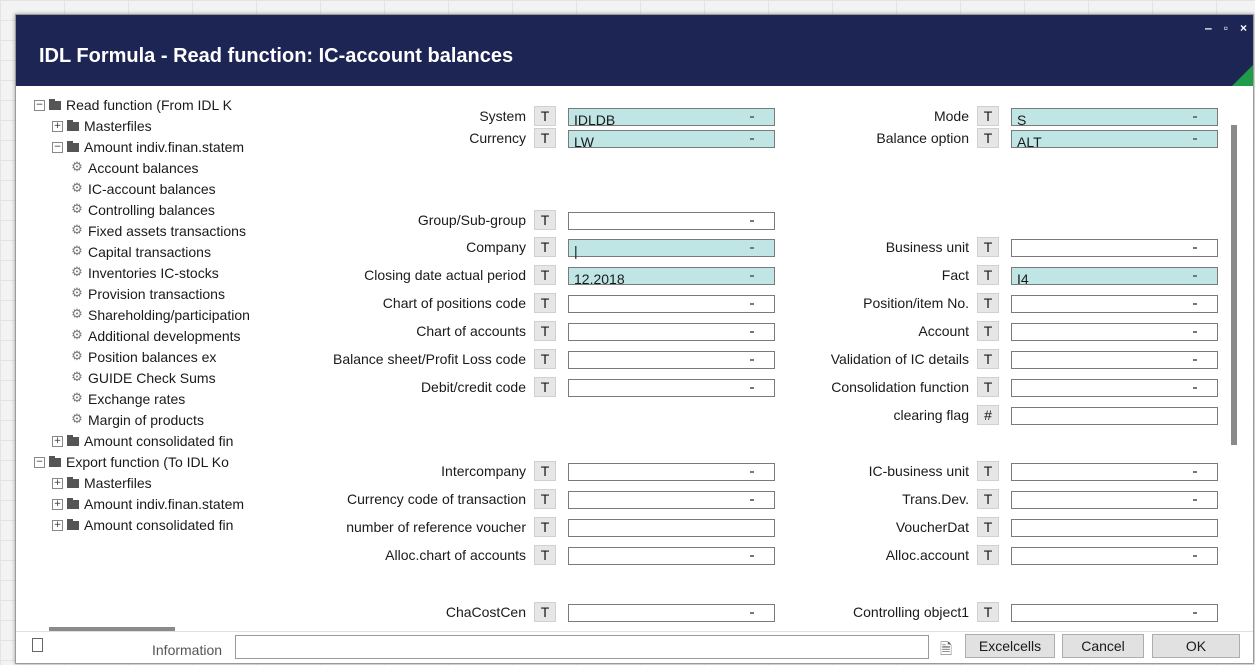  Describe the element at coordinates (37, 645) in the screenshot. I see `panel-icon` at that location.